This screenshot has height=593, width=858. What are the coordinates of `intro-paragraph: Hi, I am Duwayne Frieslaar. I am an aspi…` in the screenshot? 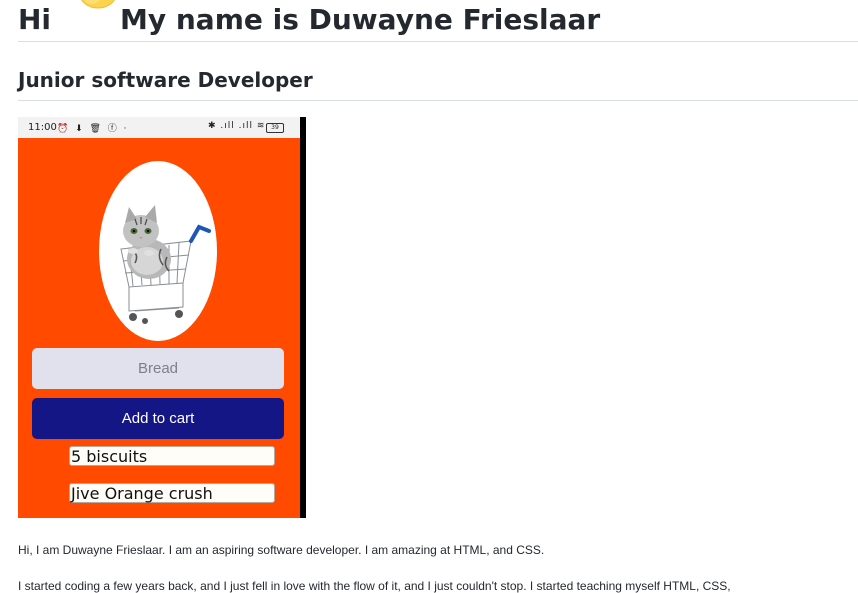 It's located at (281, 550).